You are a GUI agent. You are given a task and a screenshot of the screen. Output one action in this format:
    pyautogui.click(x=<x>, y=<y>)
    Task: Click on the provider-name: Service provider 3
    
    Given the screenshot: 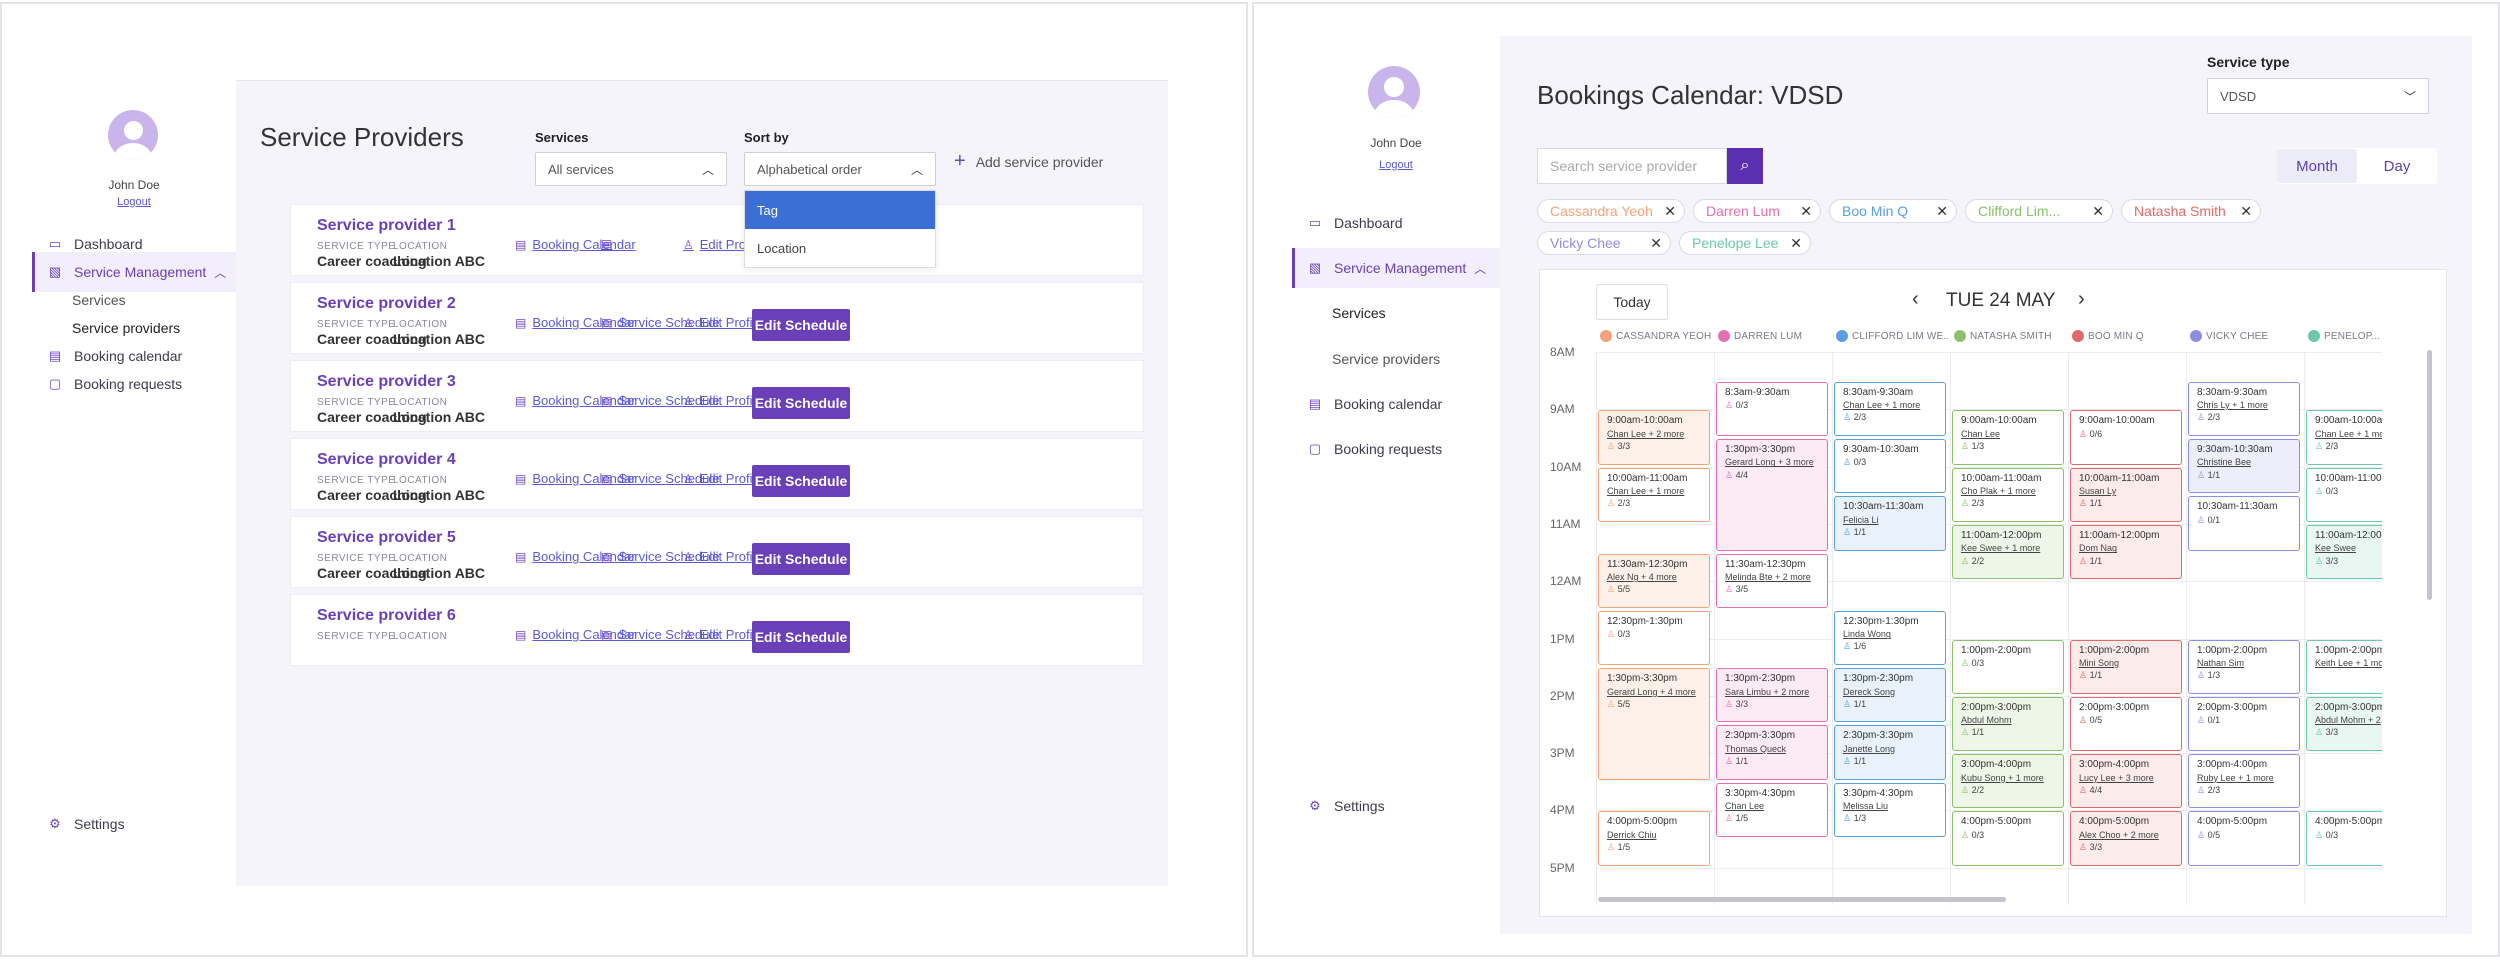 What is the action you would take?
    pyautogui.click(x=386, y=382)
    